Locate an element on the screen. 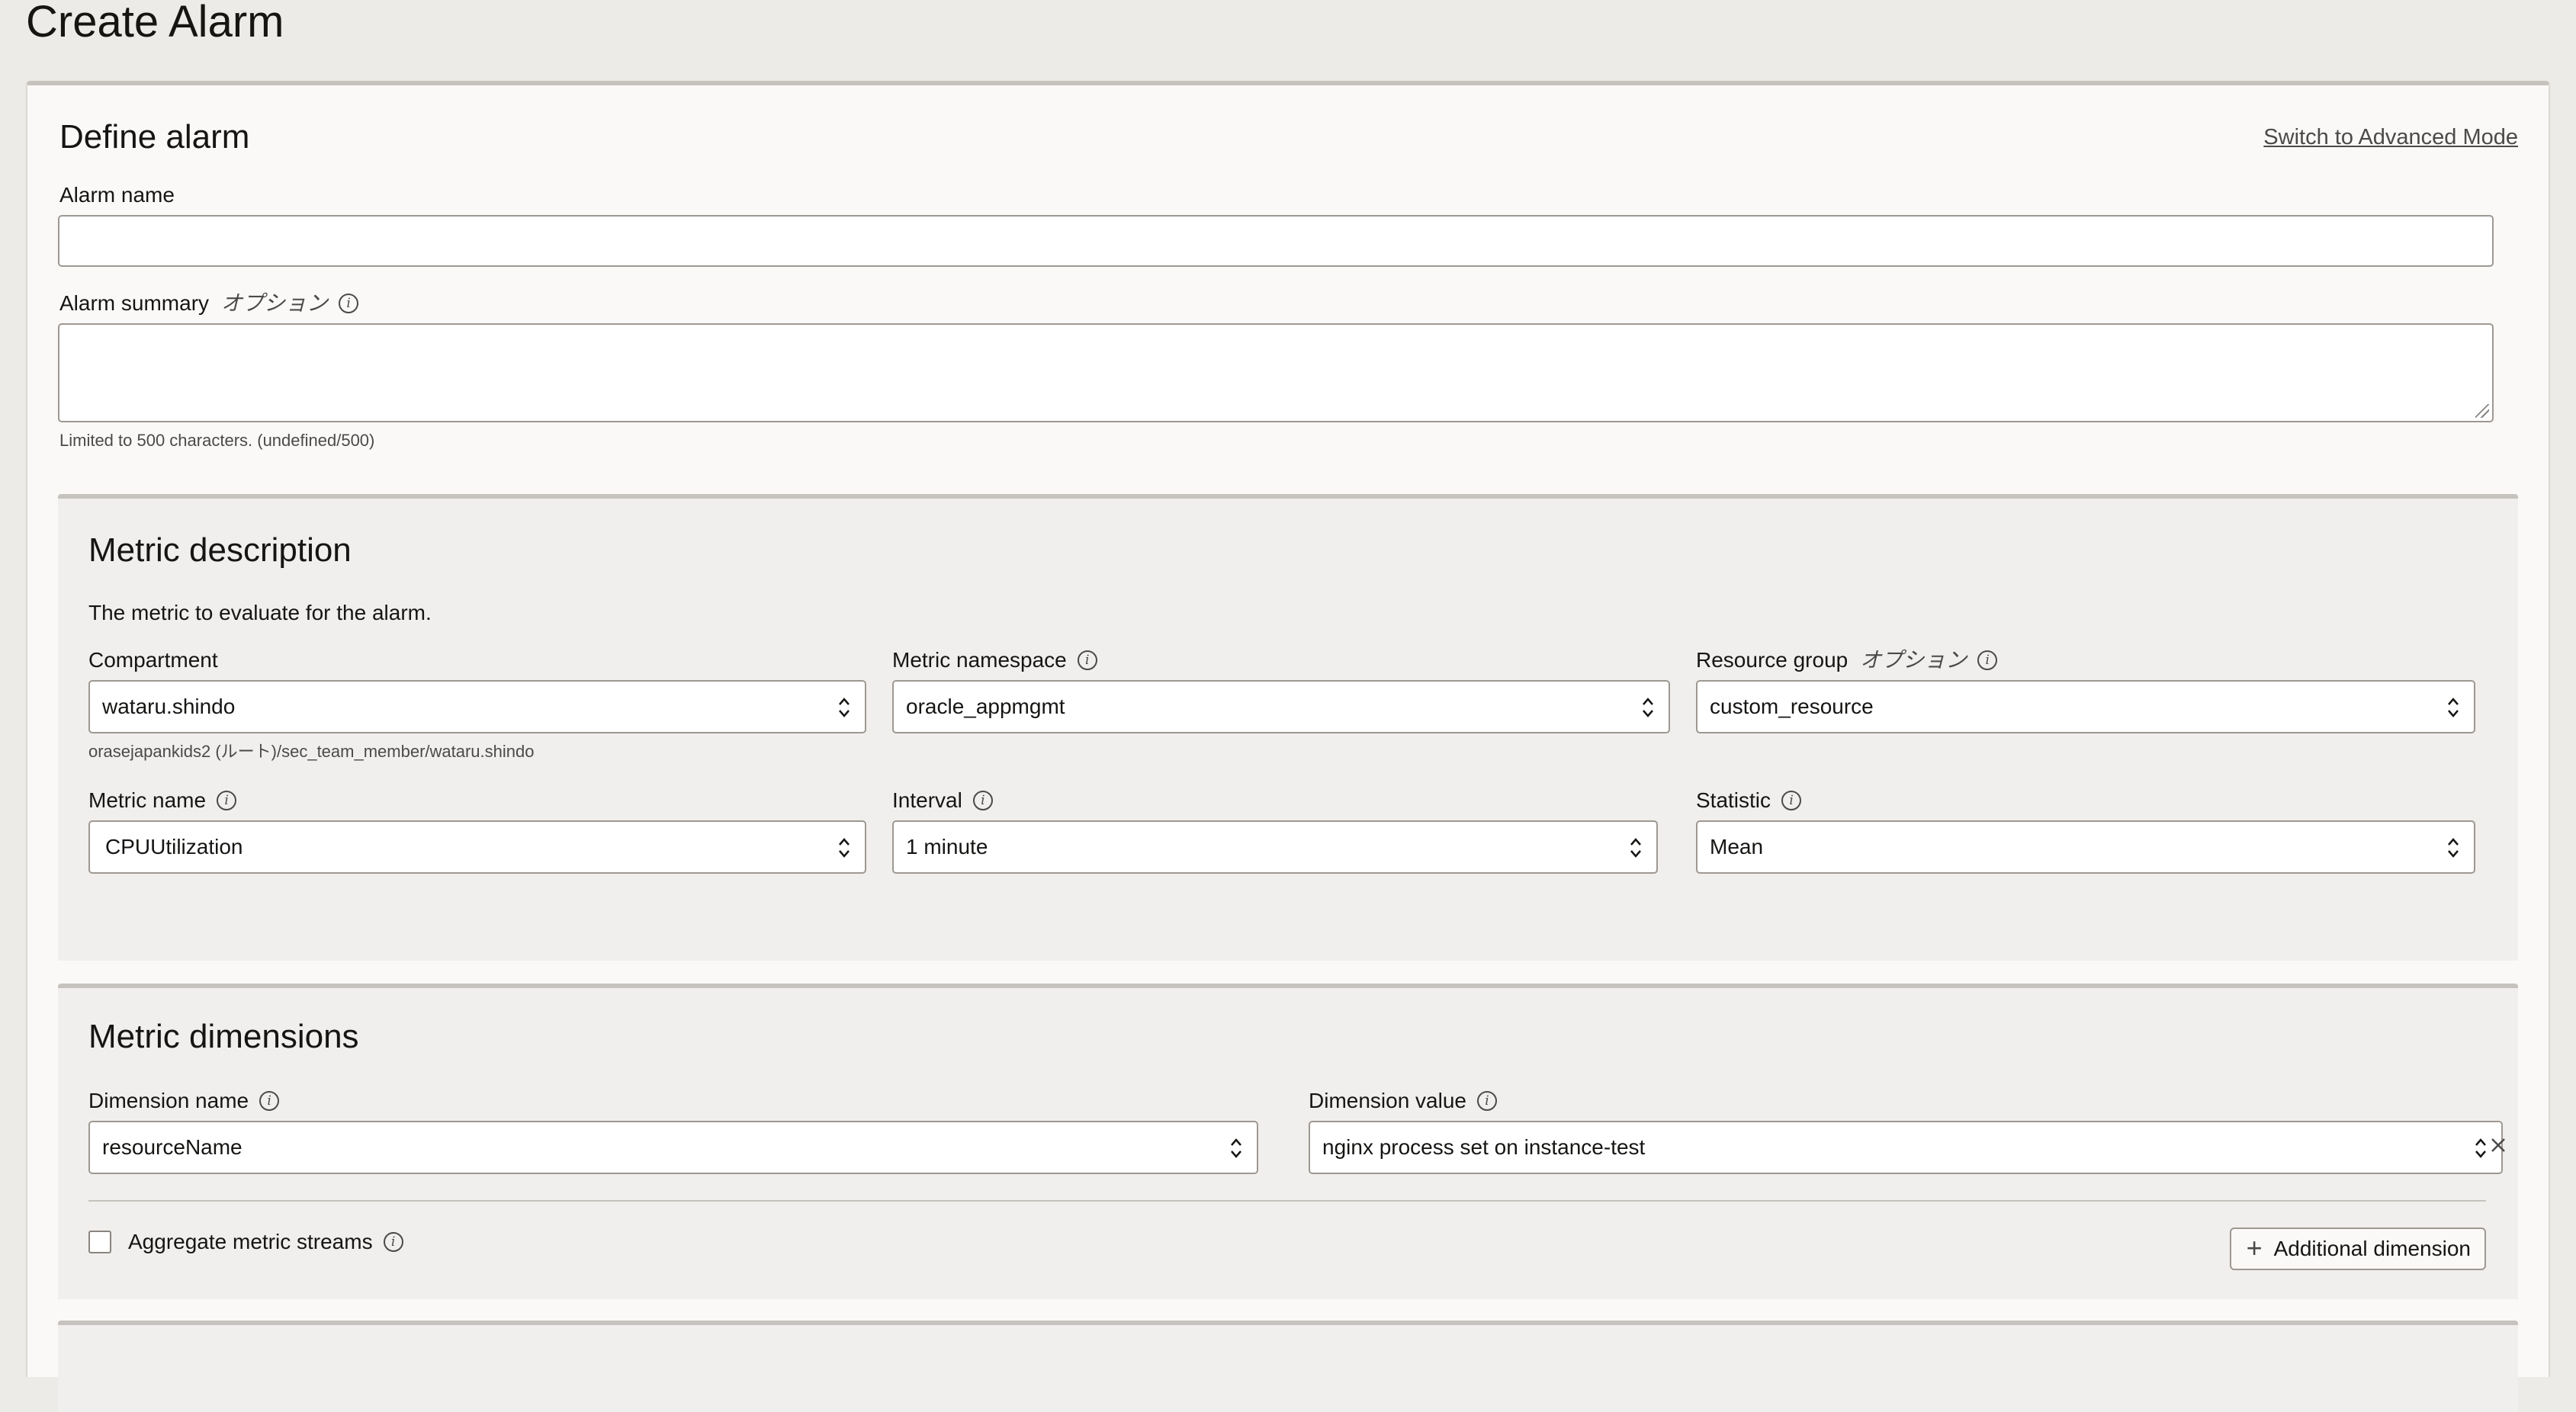 This screenshot has height=1412, width=2576. resource-group-label: Resource group オプション i is located at coordinates (1847, 660).